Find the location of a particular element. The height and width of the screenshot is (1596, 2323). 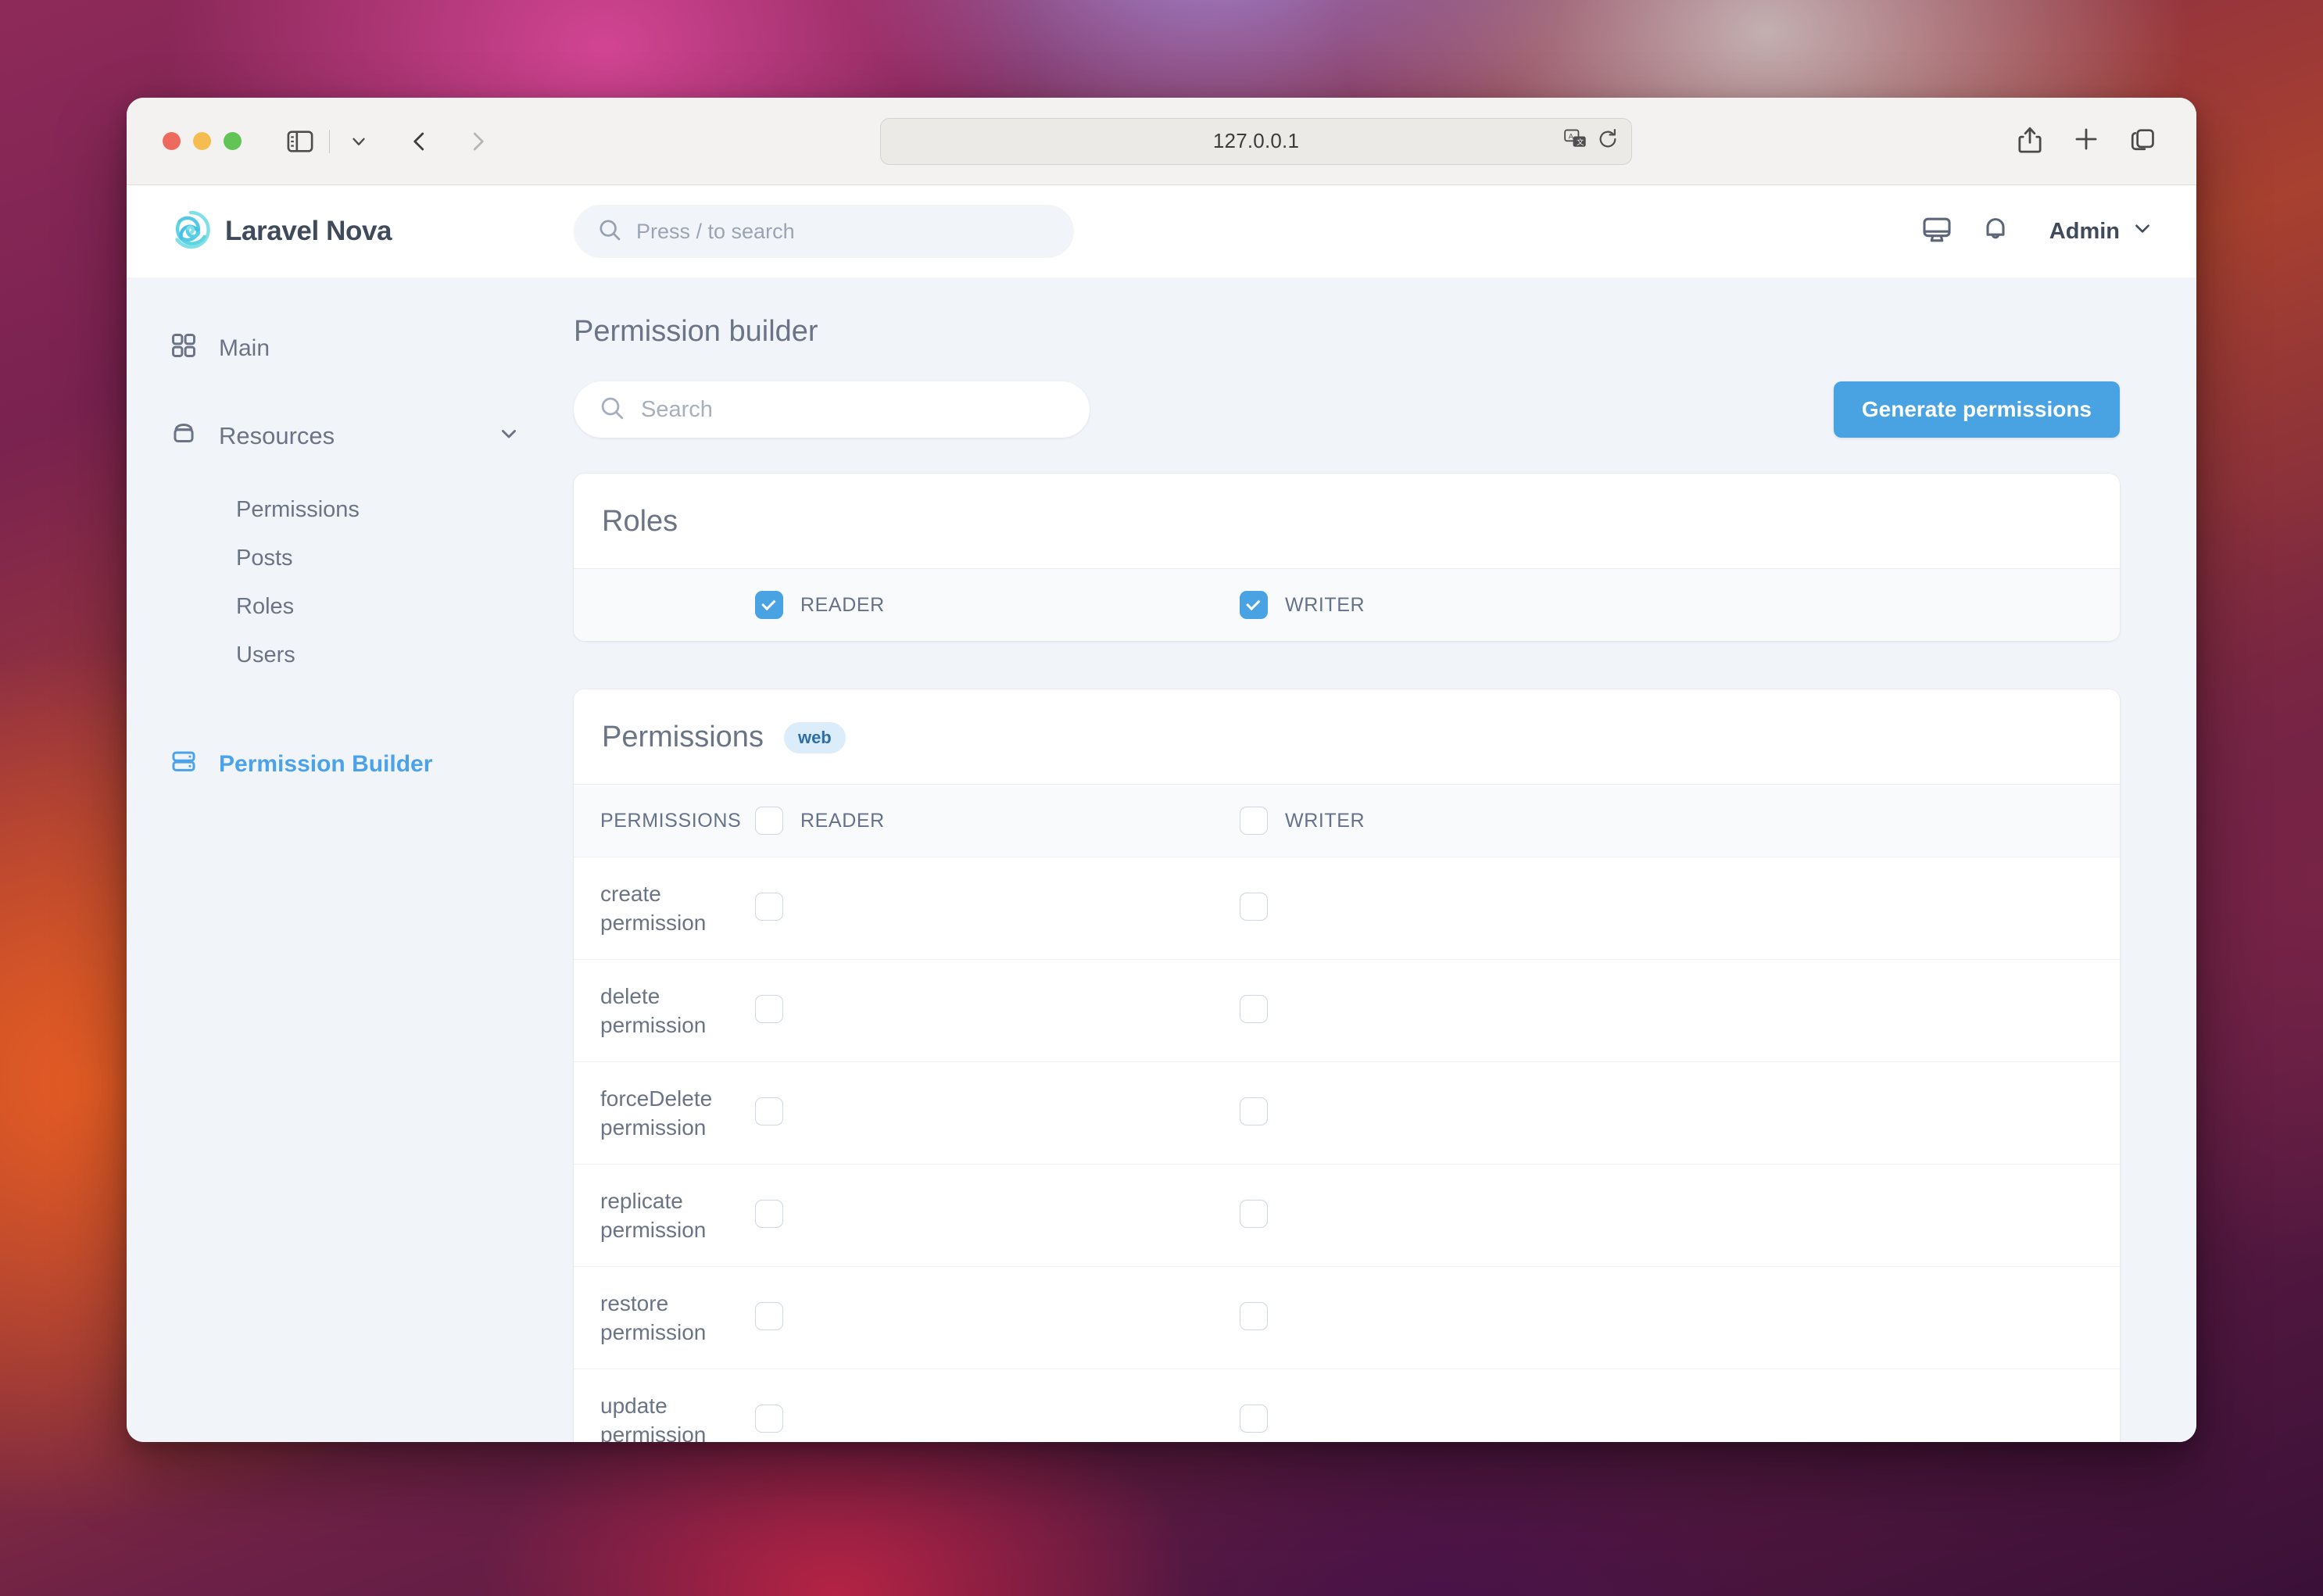

checkbox-select-all-writer is located at coordinates (1254, 821).